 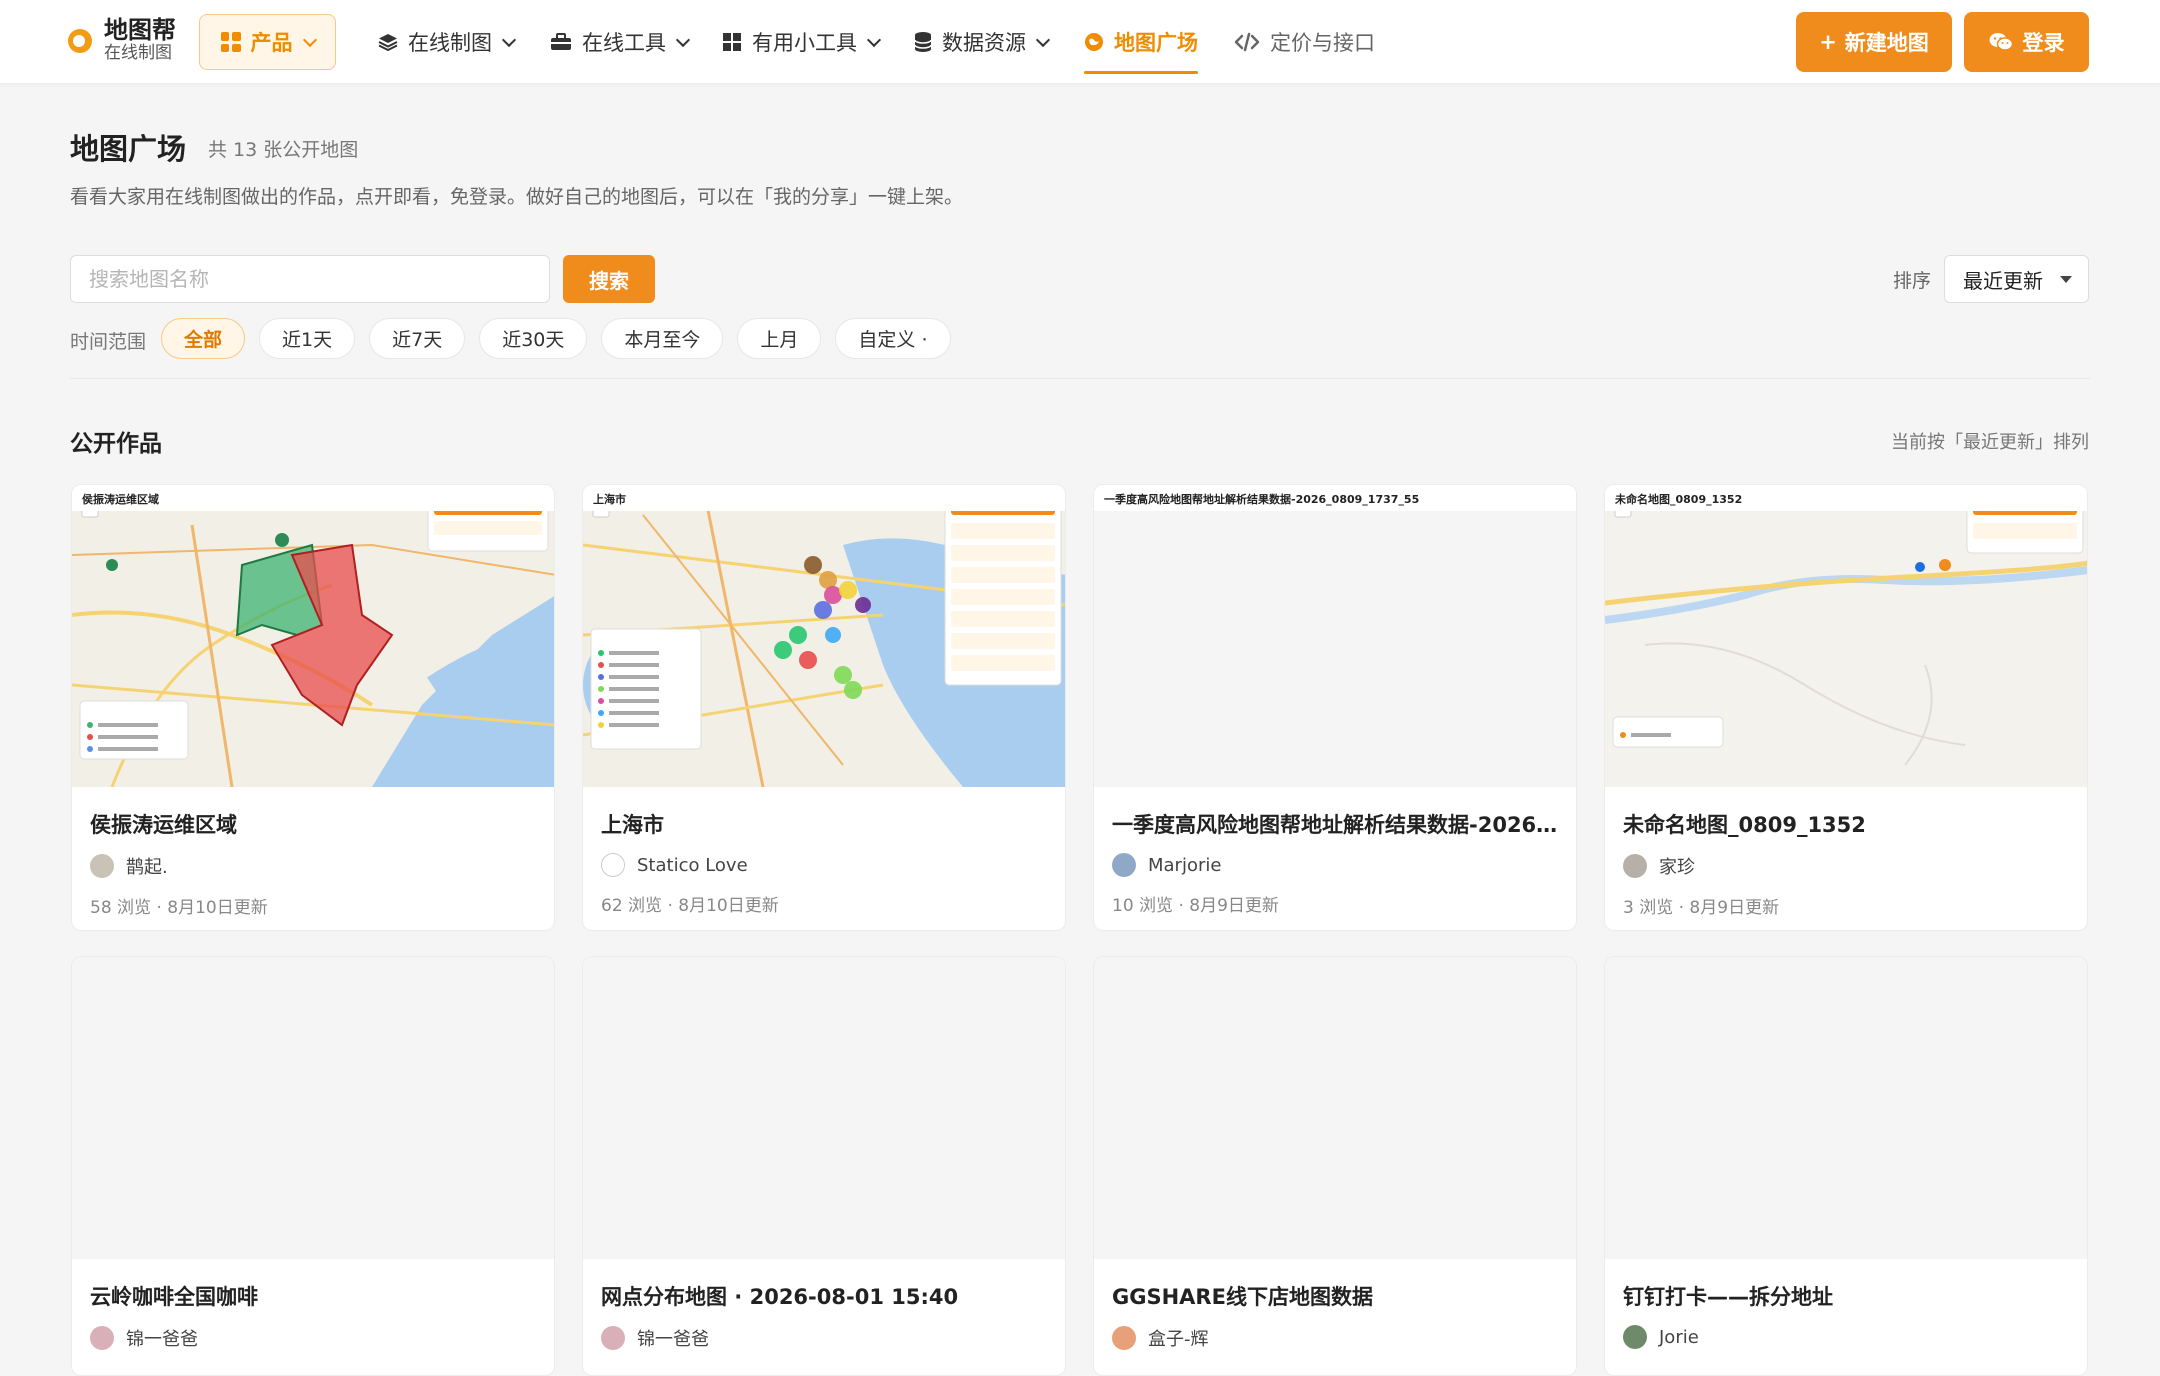 I want to click on chip-1-day: 近1天, so click(x=307, y=338).